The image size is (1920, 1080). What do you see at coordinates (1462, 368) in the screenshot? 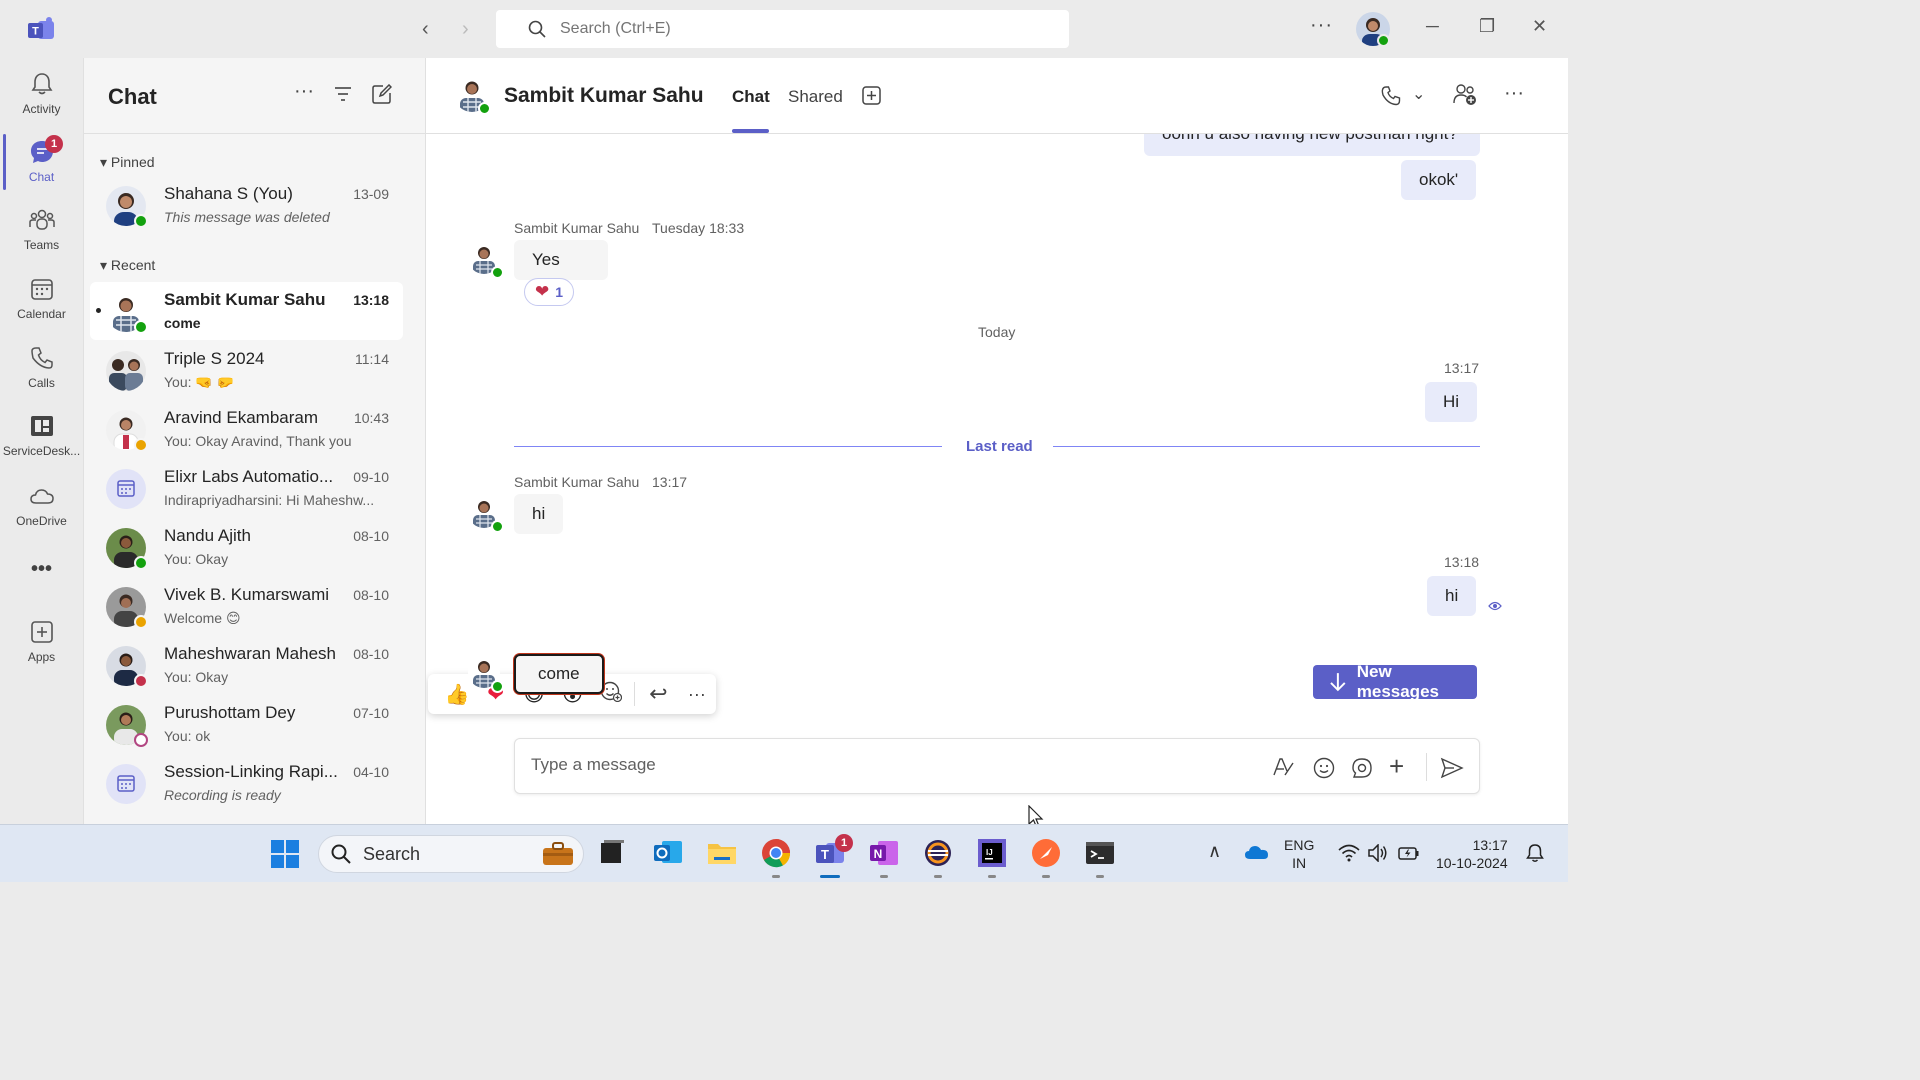
I see `message-time: 13:17` at bounding box center [1462, 368].